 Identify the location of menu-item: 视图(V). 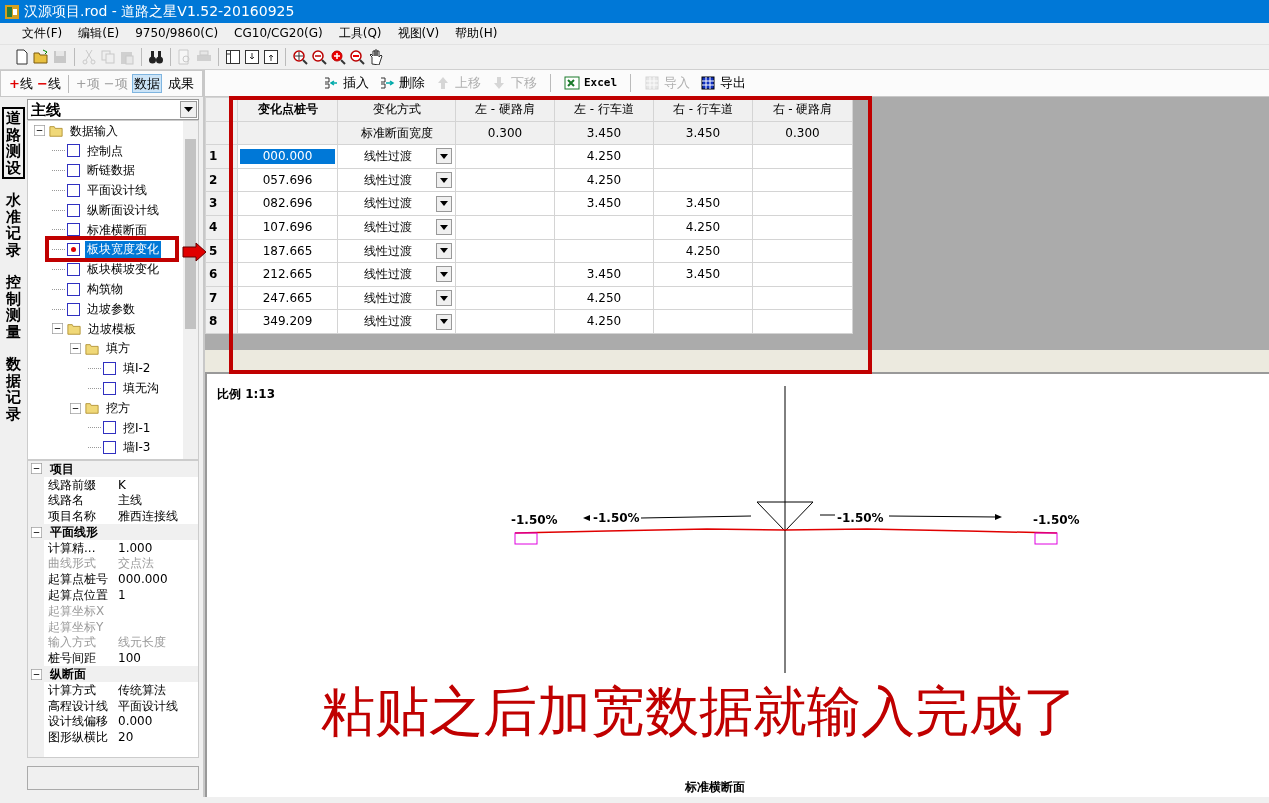
(418, 33).